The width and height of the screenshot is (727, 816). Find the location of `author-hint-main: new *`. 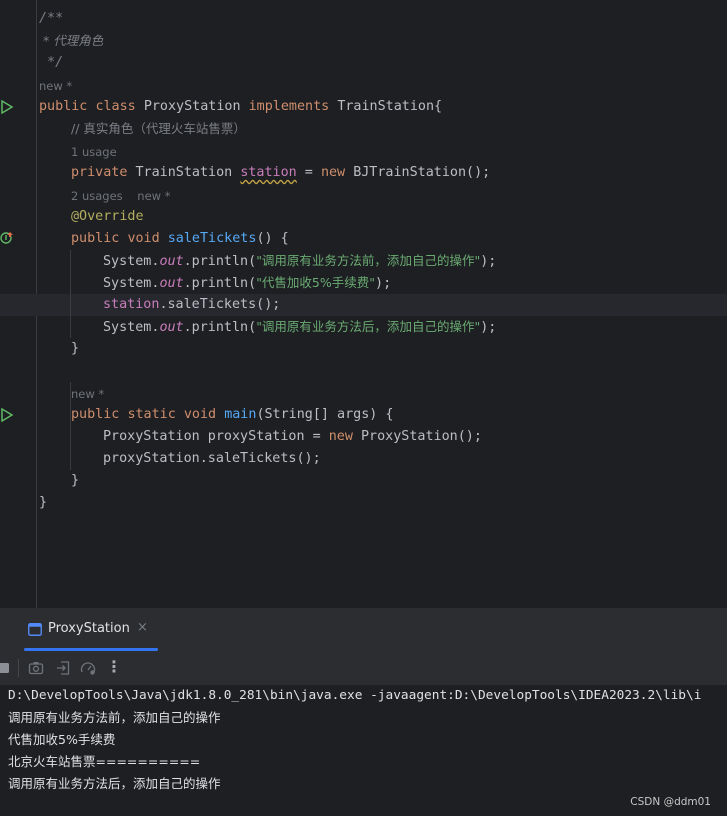

author-hint-main: new * is located at coordinates (87, 394).